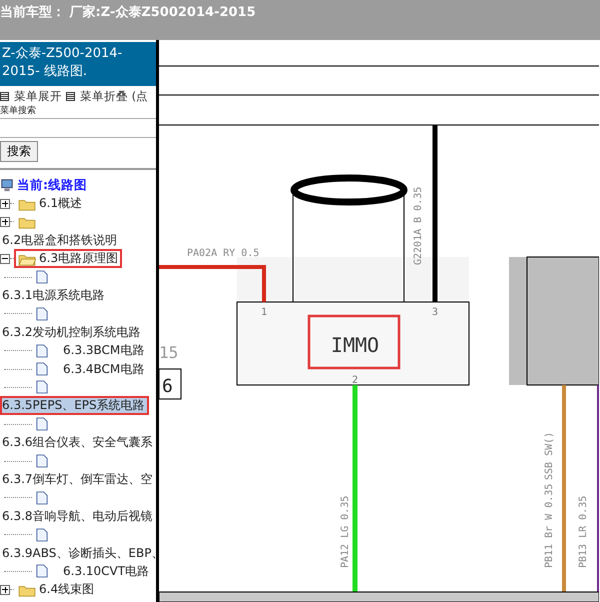 Image resolution: width=600 pixels, height=602 pixels. I want to click on sidebar-title: Z-众泰-Z500-2014-2015- 线路图., so click(62, 62).